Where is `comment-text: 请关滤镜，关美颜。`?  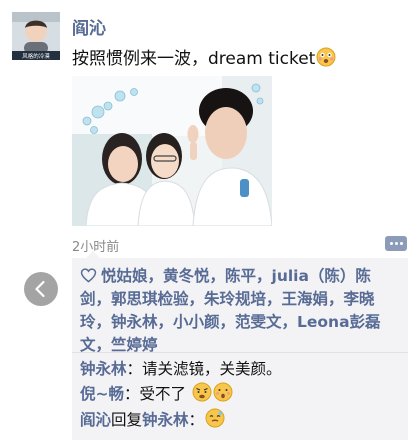
comment-text: 请关滤镜，关美颜。 is located at coordinates (212, 369).